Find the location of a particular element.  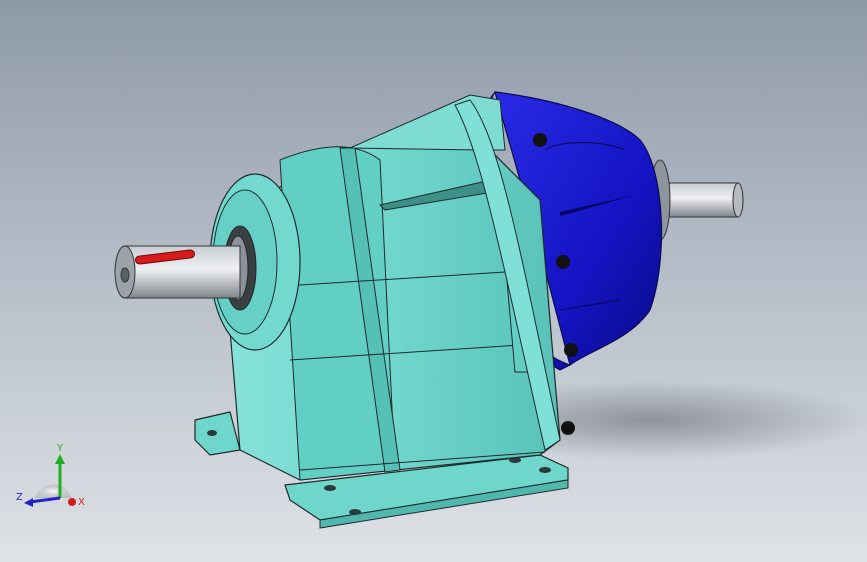

y-axis-label: Y is located at coordinates (60, 448).